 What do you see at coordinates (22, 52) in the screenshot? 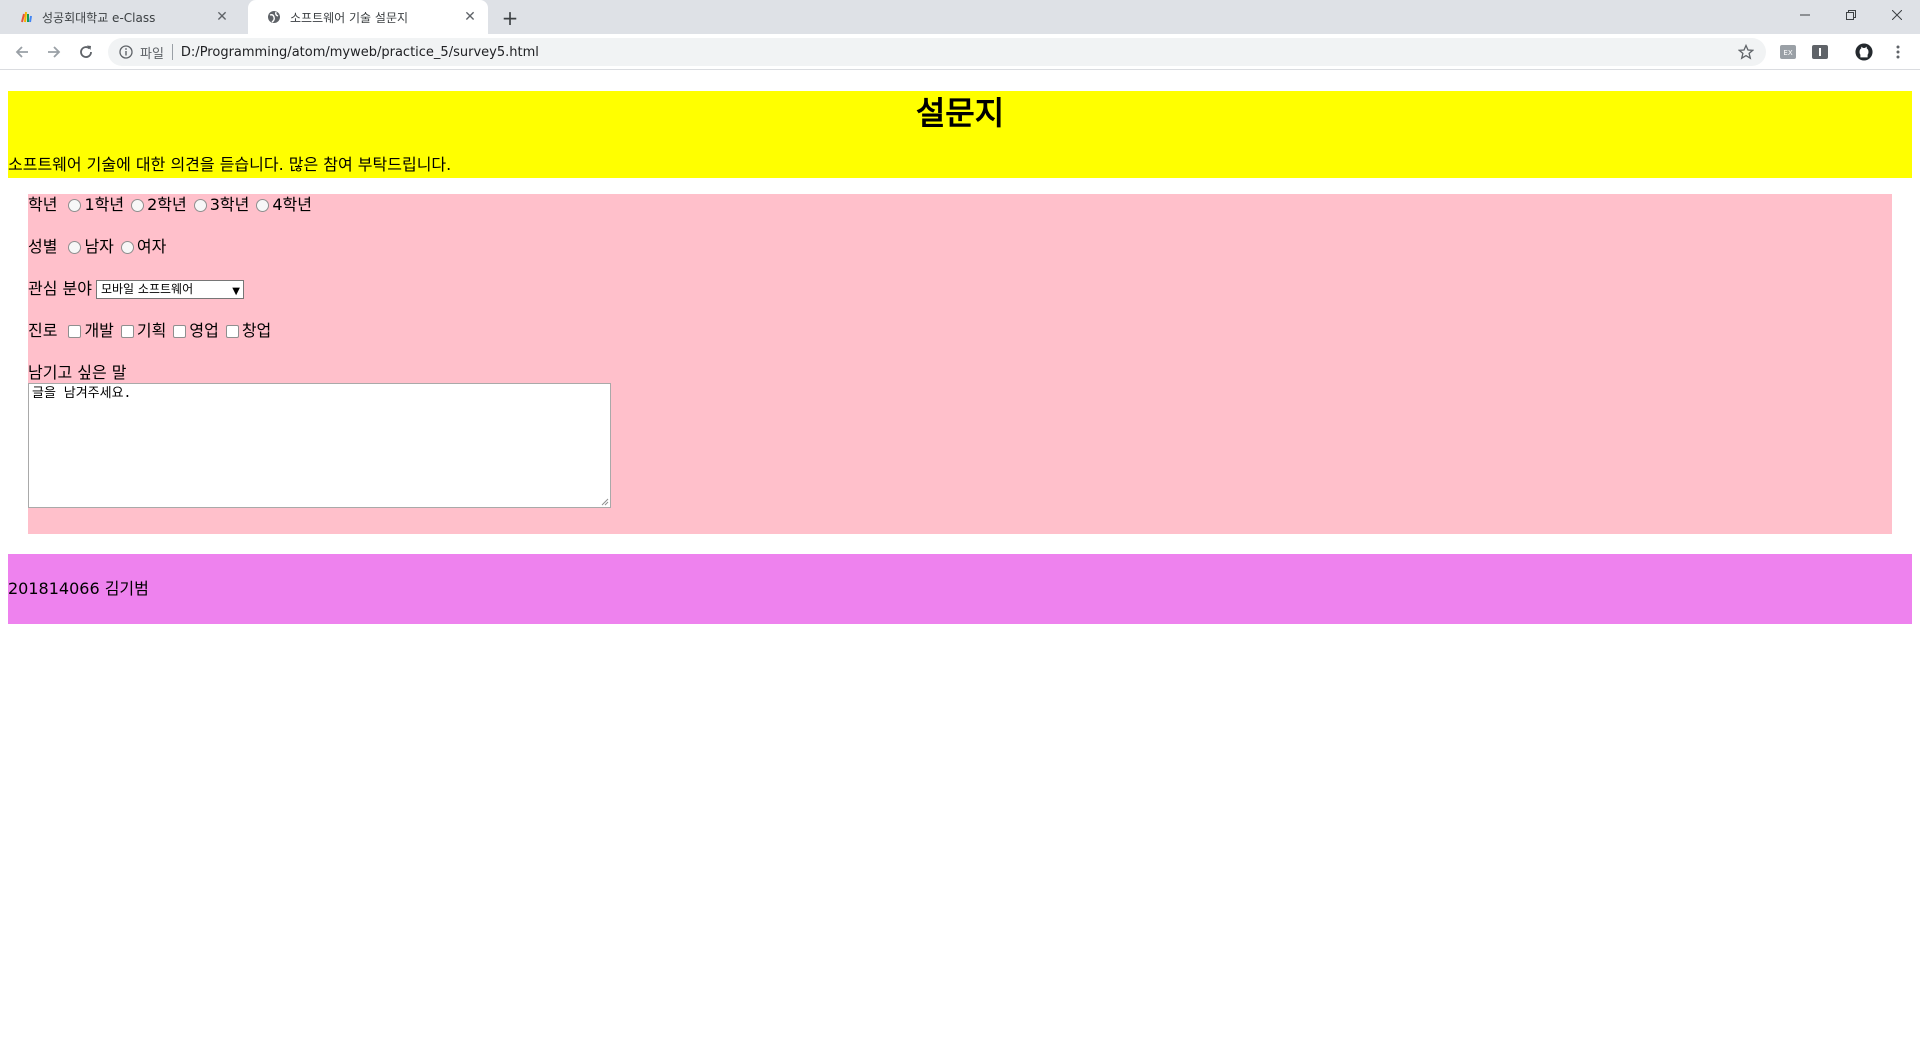
I see `back-arrow-icon` at bounding box center [22, 52].